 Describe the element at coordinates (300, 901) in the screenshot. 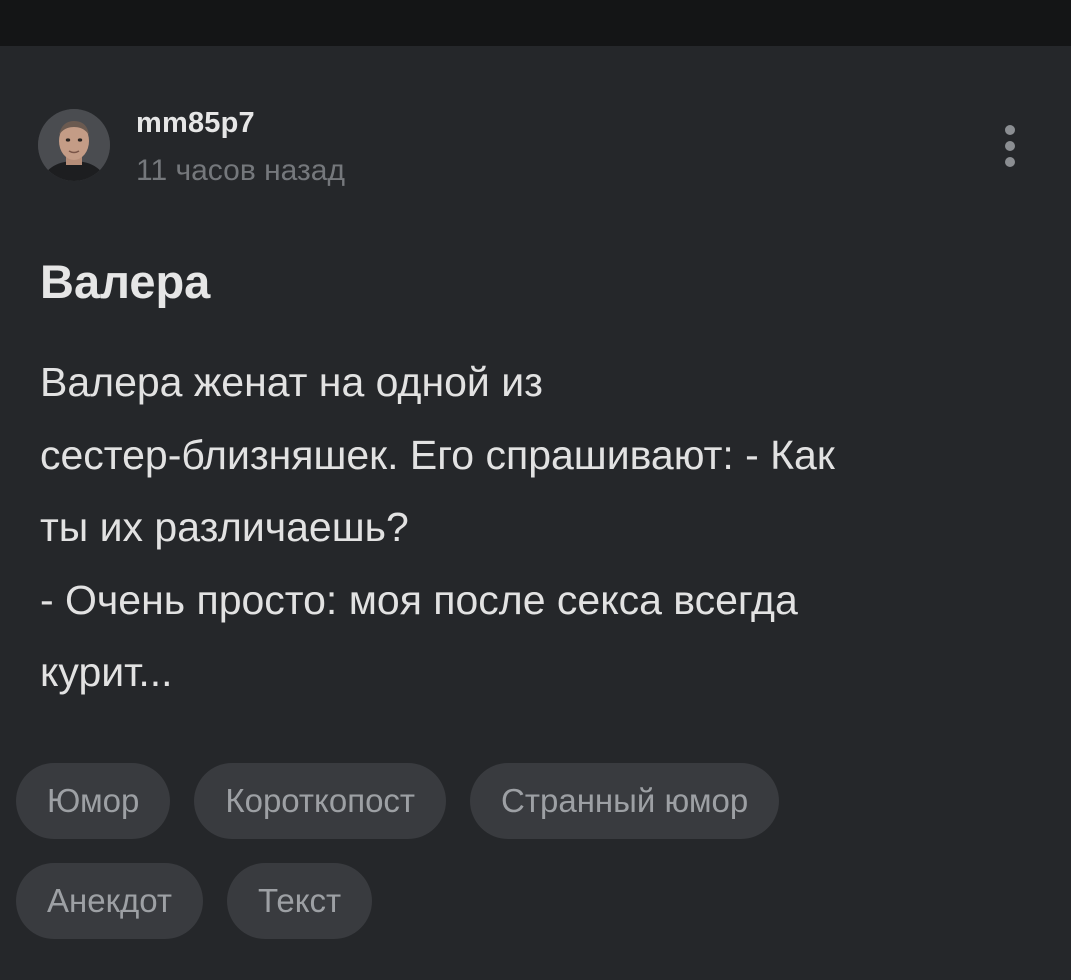

I see `tag-text: Текст` at that location.